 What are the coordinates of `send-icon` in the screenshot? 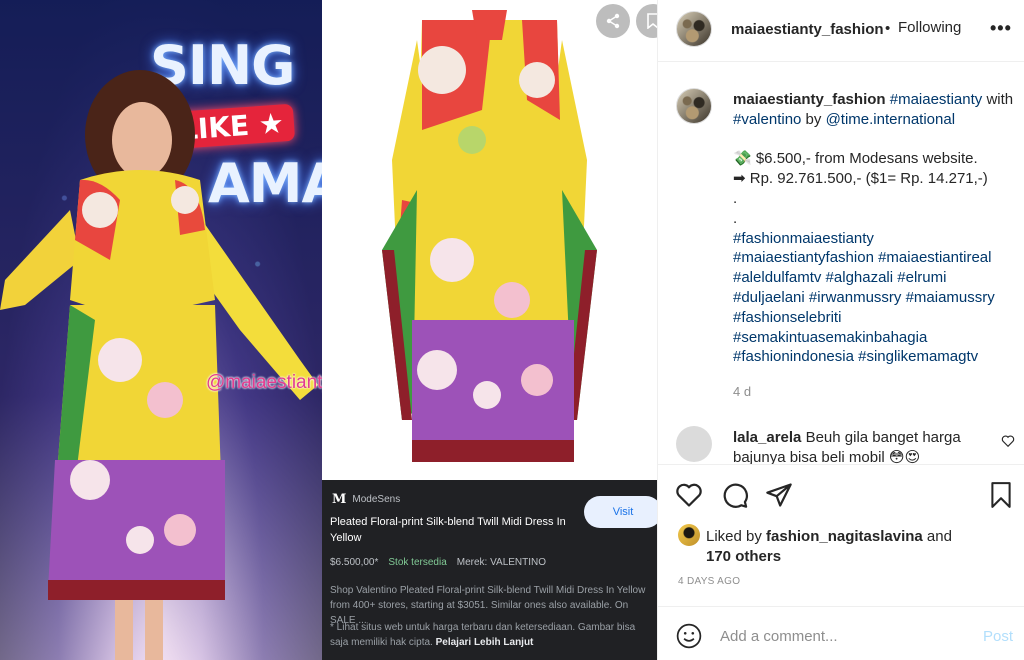 It's located at (779, 495).